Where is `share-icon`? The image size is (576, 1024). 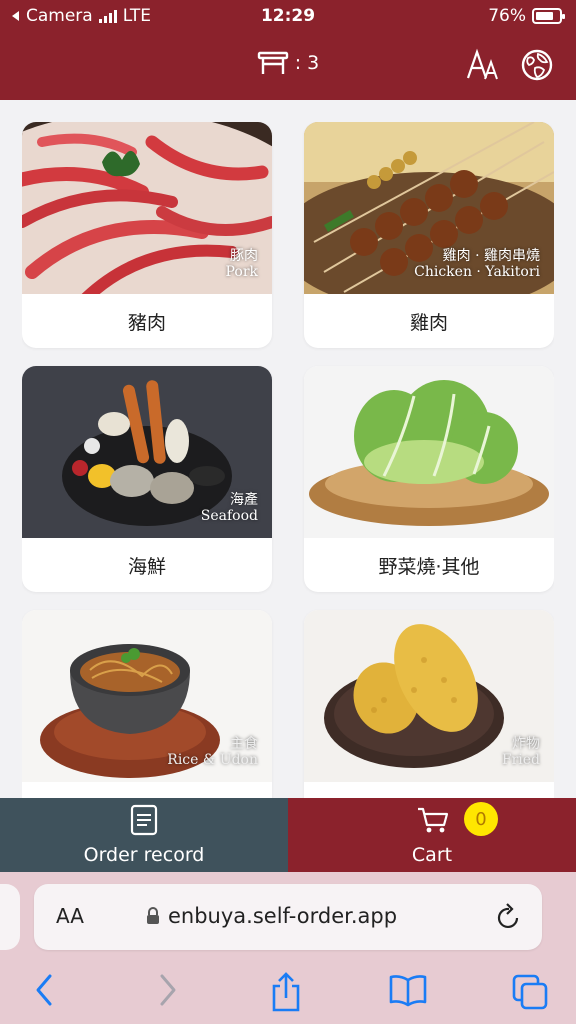 share-icon is located at coordinates (286, 992).